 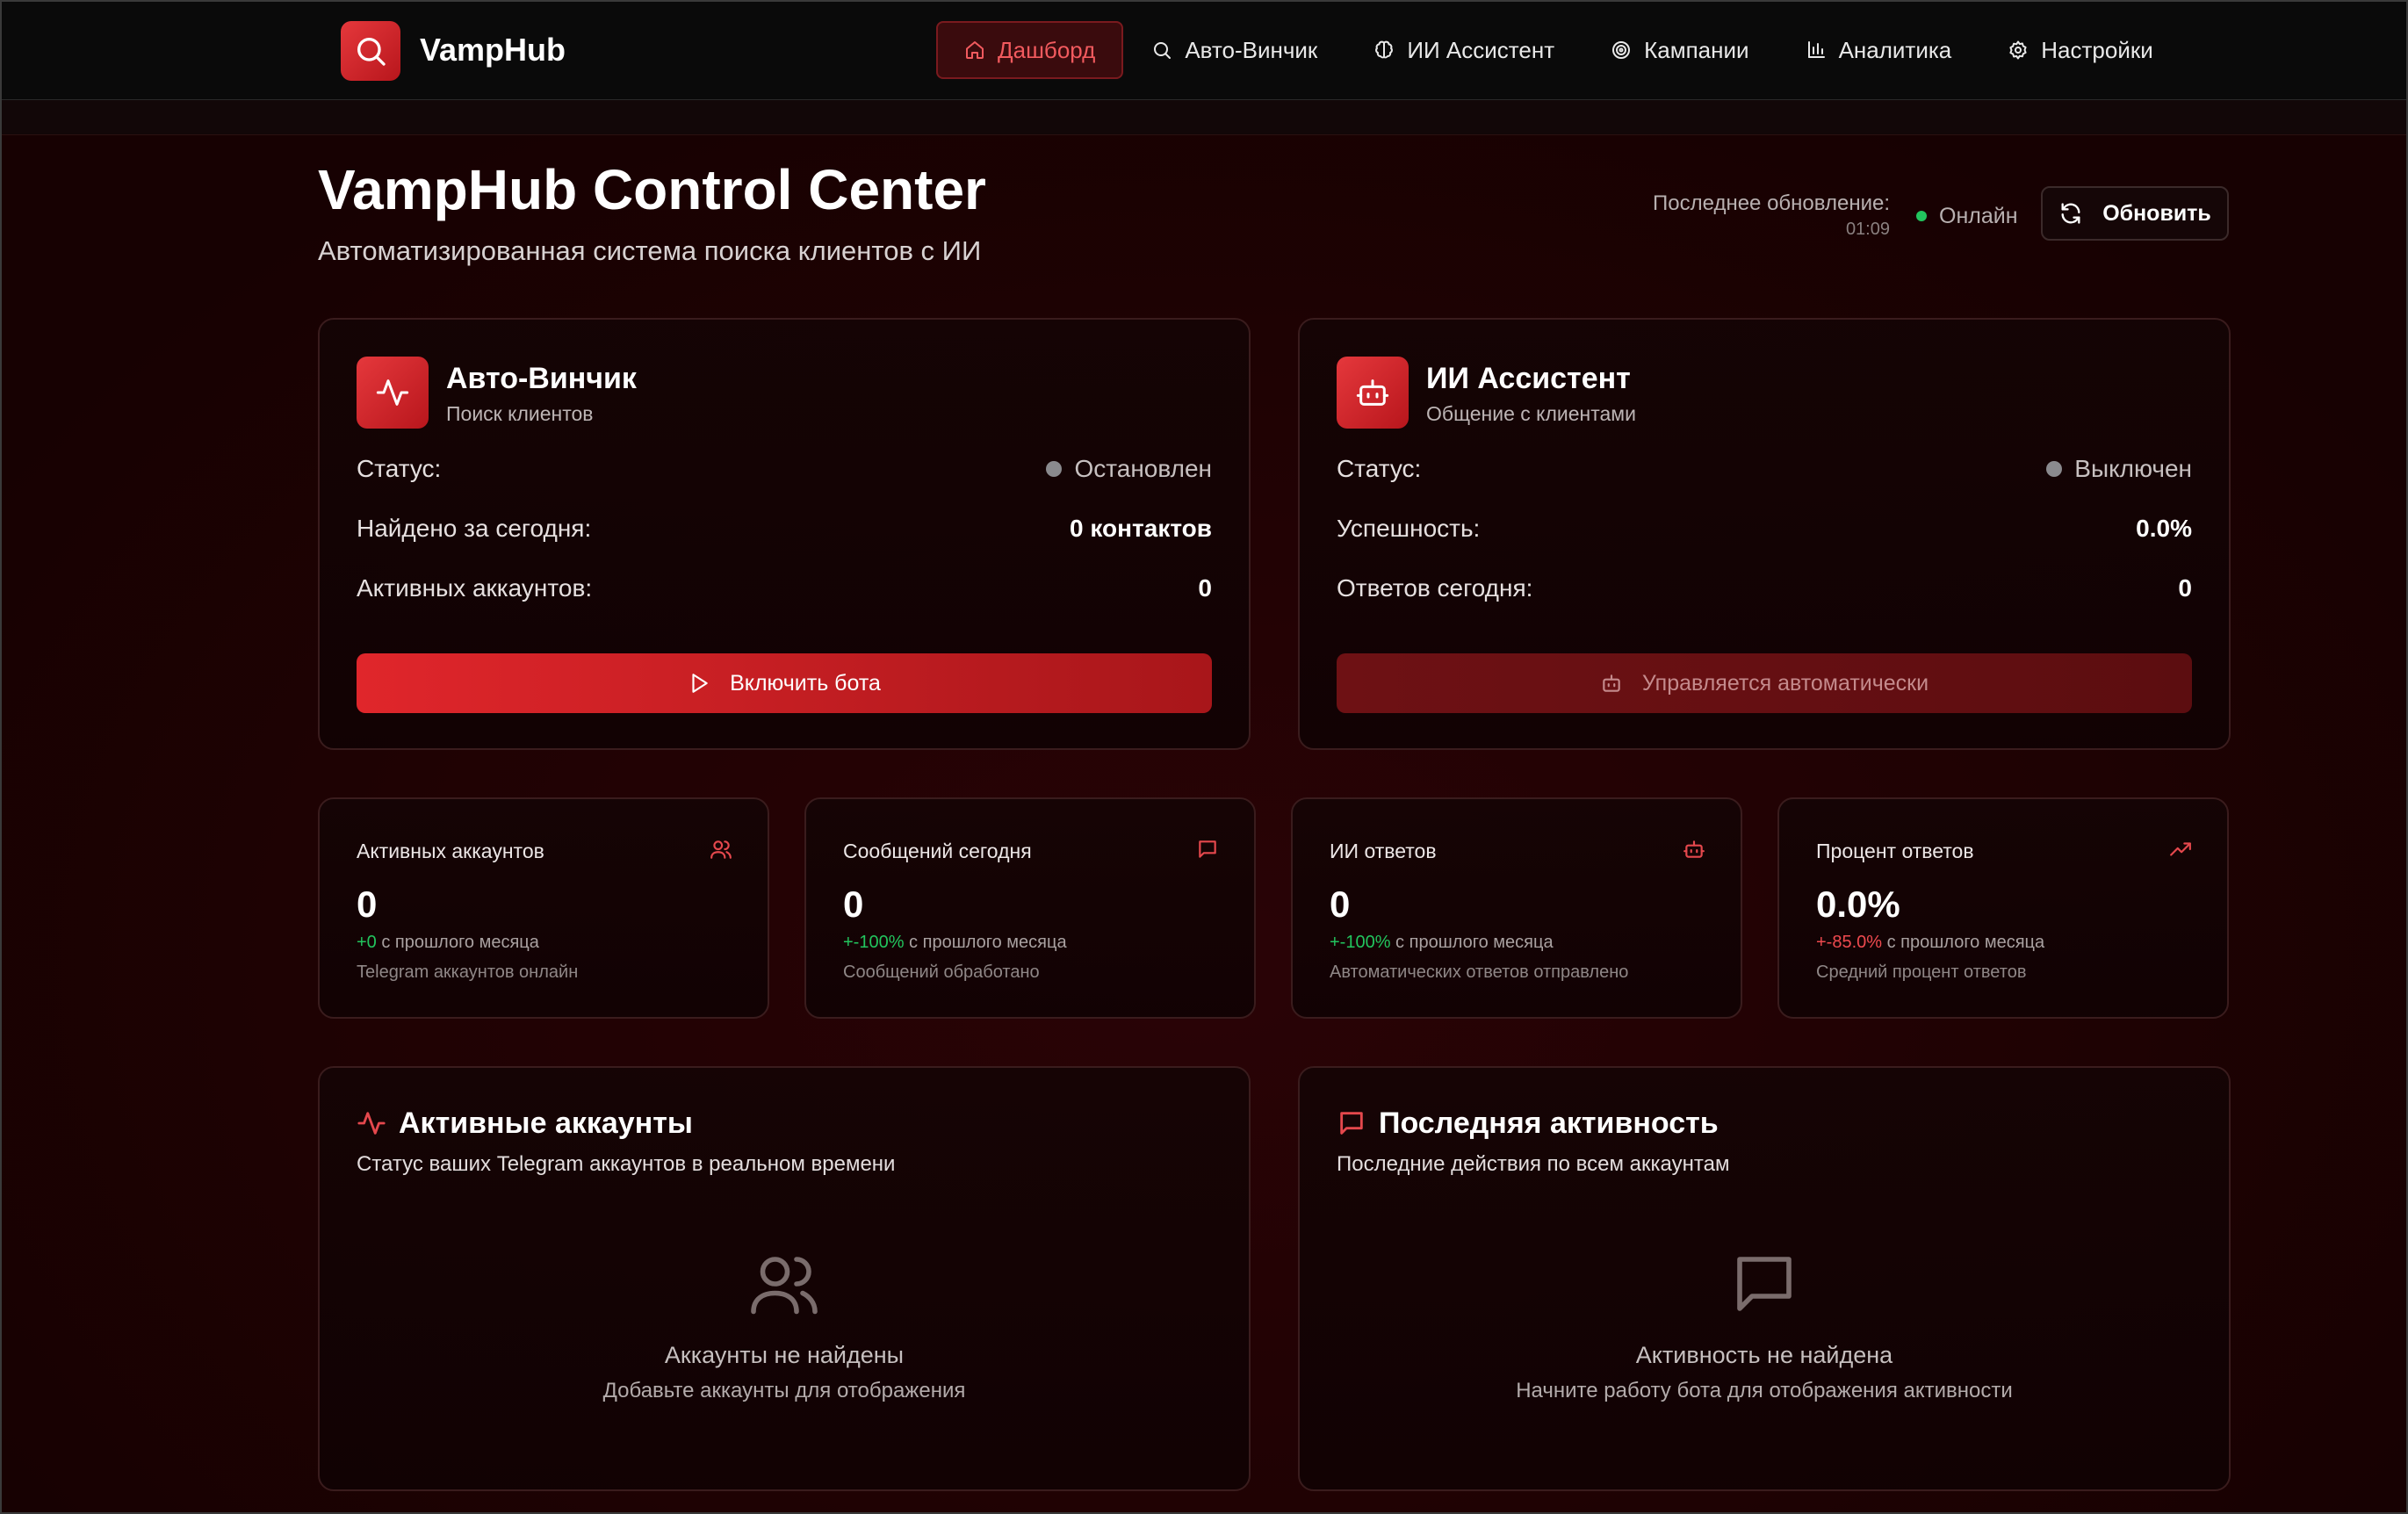 I want to click on stat-change-value: +0, so click(x=367, y=942).